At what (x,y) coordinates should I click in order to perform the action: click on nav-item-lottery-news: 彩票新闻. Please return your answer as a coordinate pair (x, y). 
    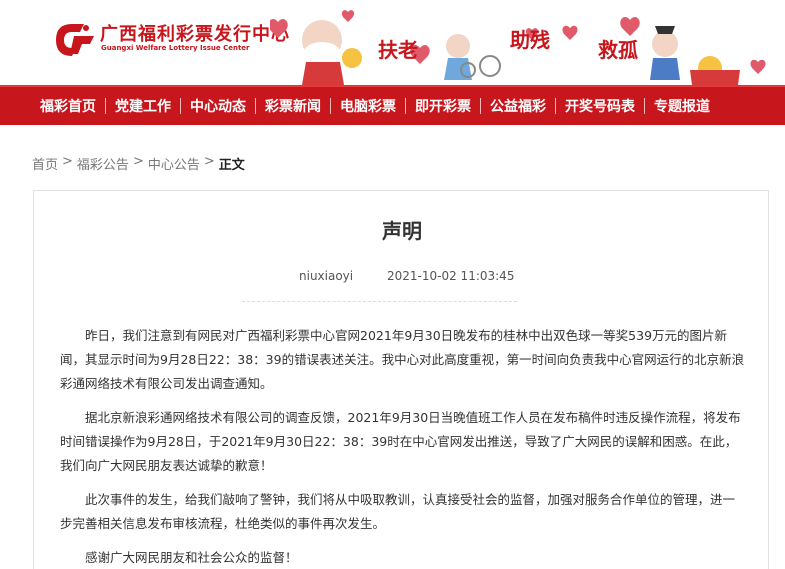
    Looking at the image, I should click on (293, 106).